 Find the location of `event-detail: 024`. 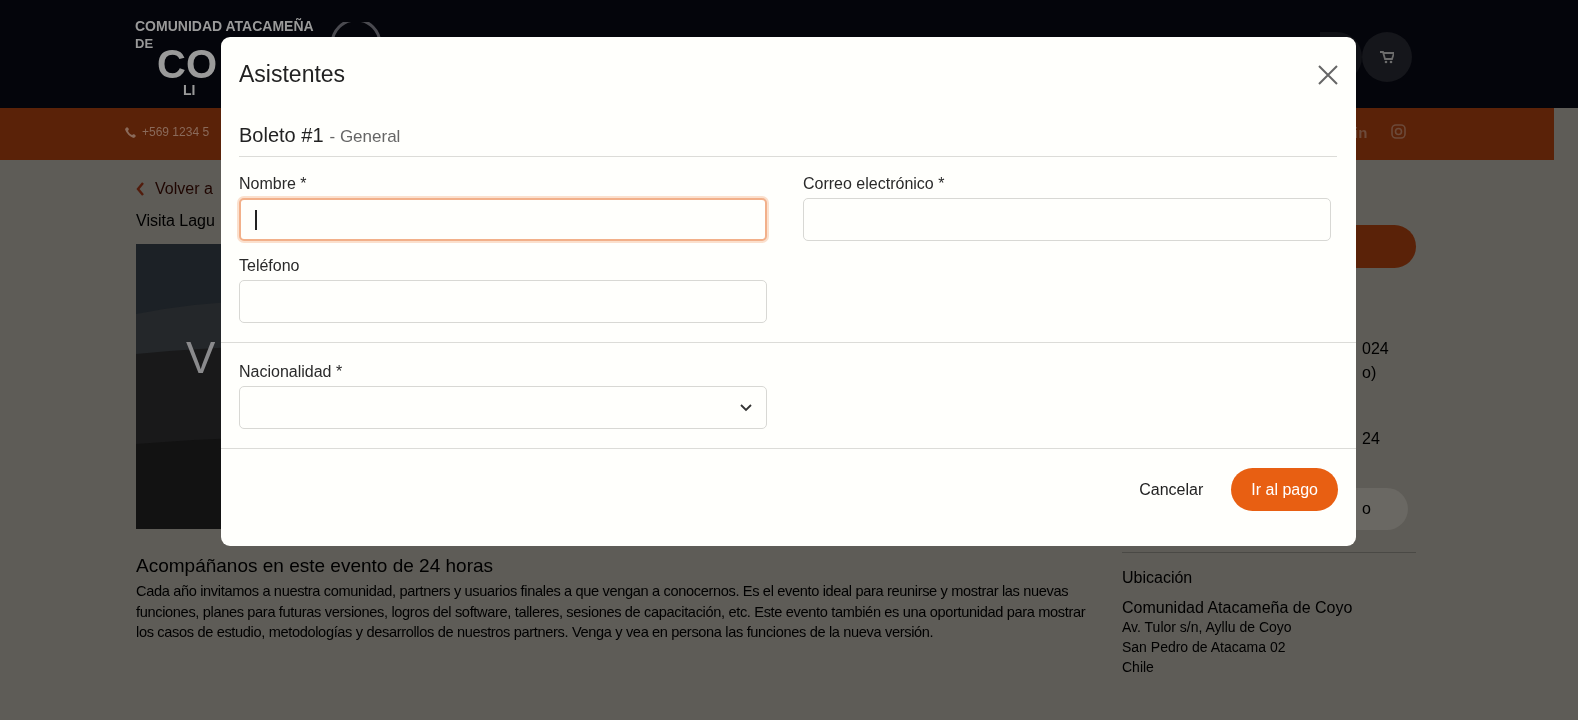

event-detail: 024 is located at coordinates (1375, 349).